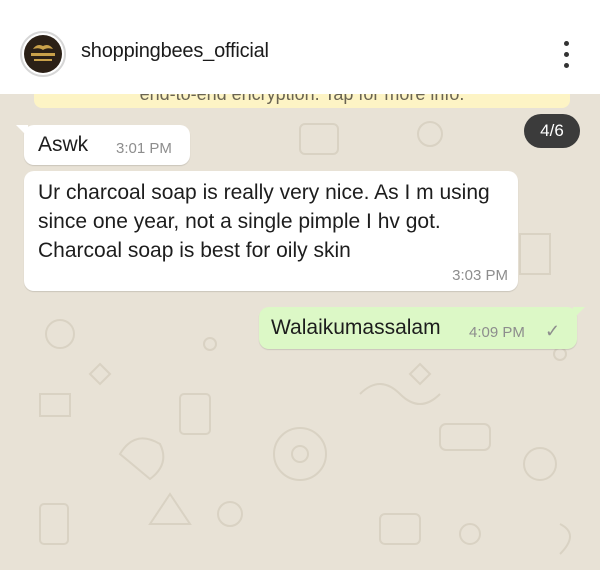  I want to click on brand-logo, so click(43, 54).